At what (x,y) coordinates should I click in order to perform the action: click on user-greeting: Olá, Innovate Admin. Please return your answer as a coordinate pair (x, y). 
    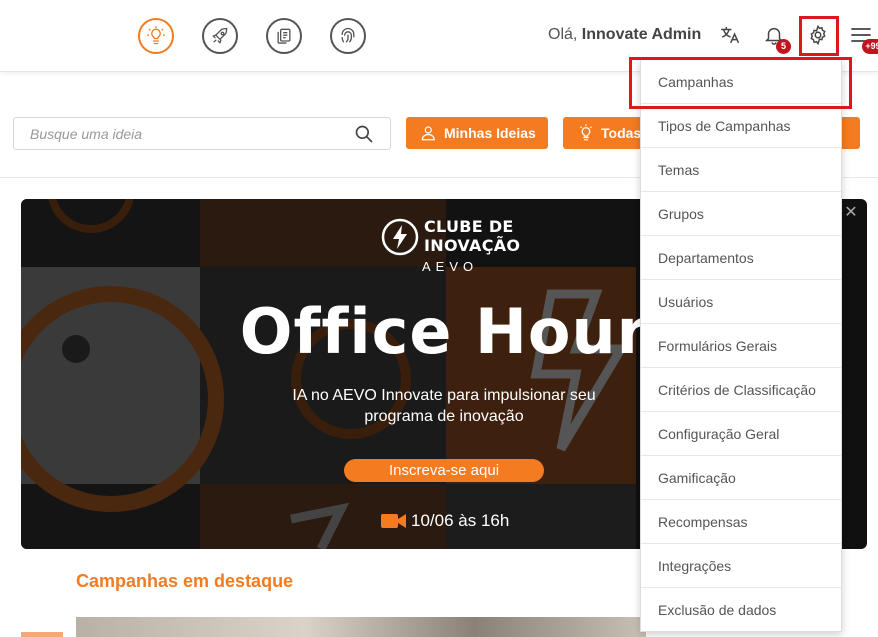
    Looking at the image, I should click on (624, 35).